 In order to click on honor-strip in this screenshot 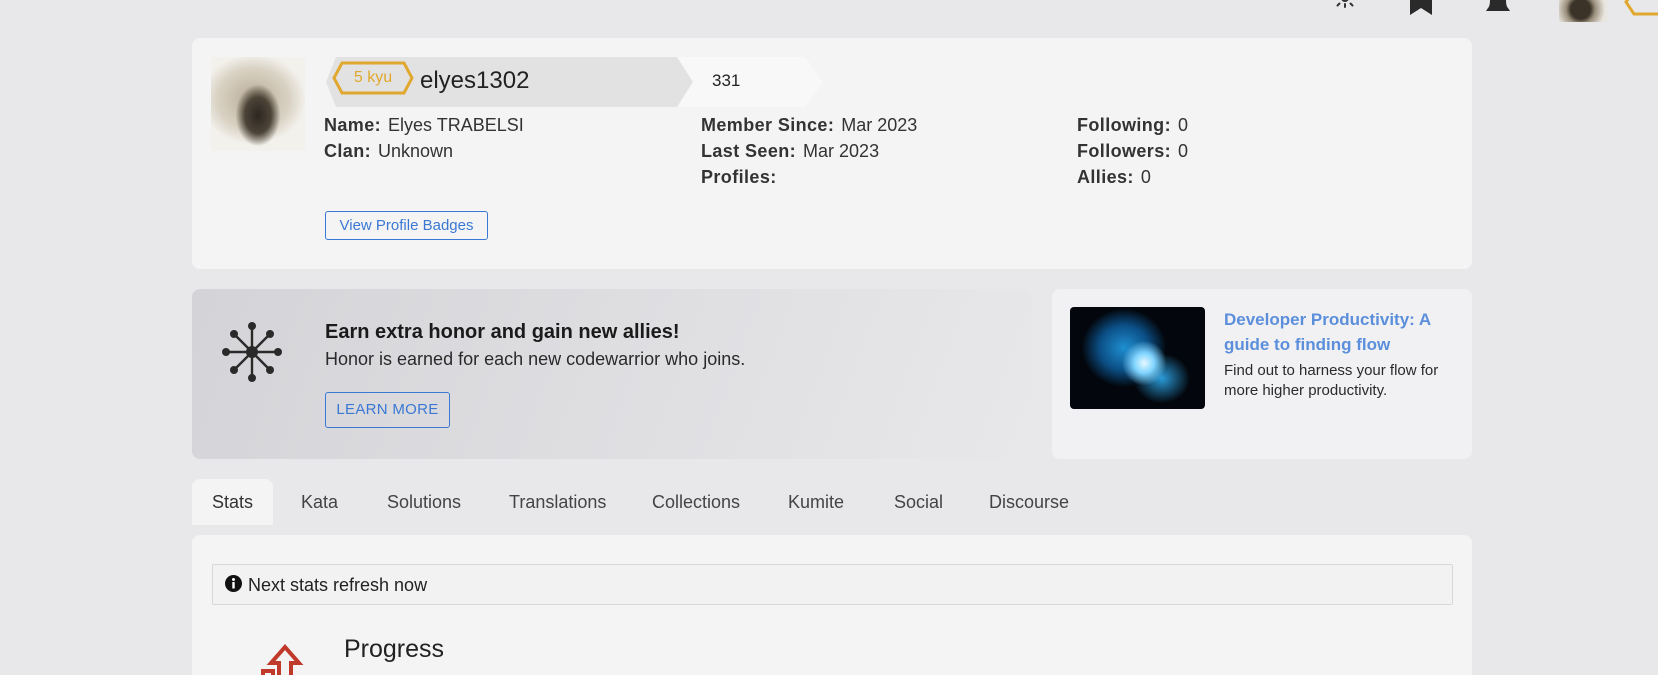, I will do `click(750, 82)`.